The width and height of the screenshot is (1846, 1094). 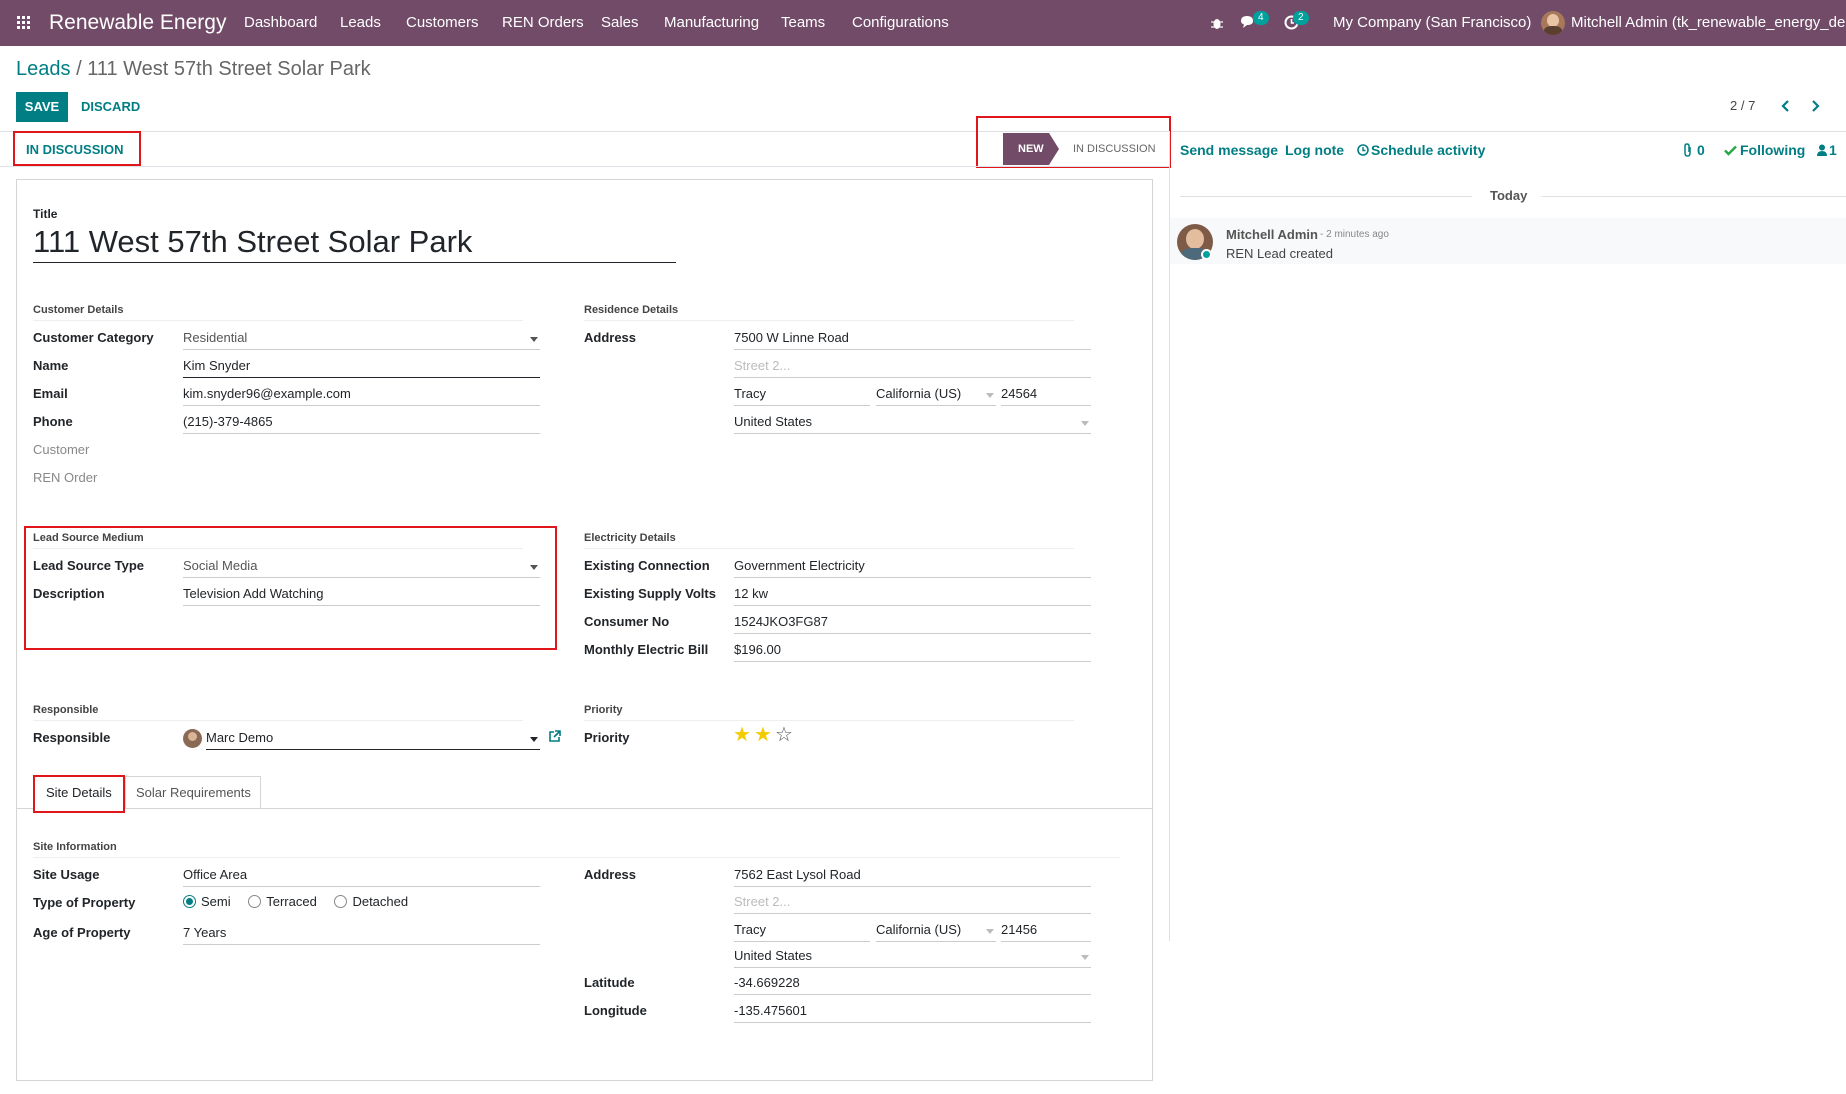 I want to click on site-state-select: California (US), so click(x=936, y=930).